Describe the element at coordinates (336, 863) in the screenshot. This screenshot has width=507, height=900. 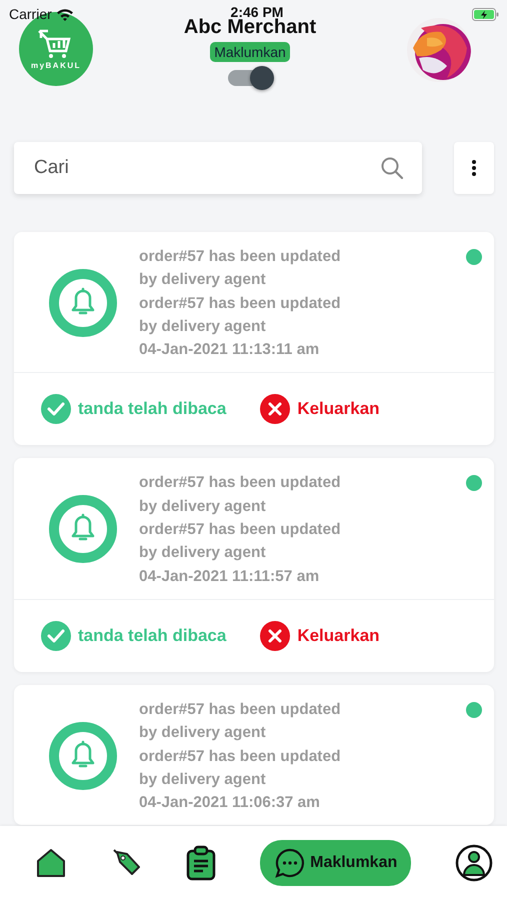
I see `nav-tab: Maklumkan` at that location.